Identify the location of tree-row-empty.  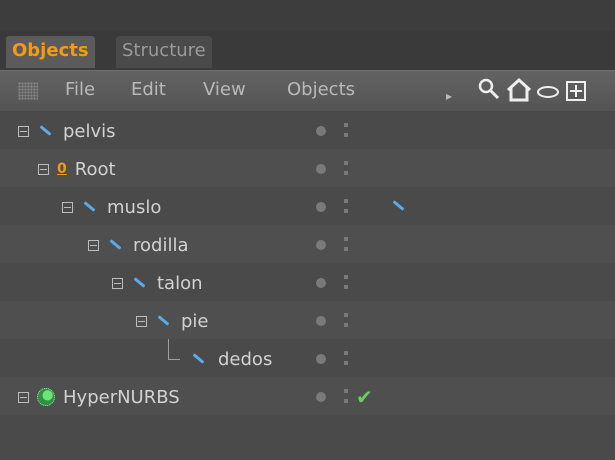
(307, 437).